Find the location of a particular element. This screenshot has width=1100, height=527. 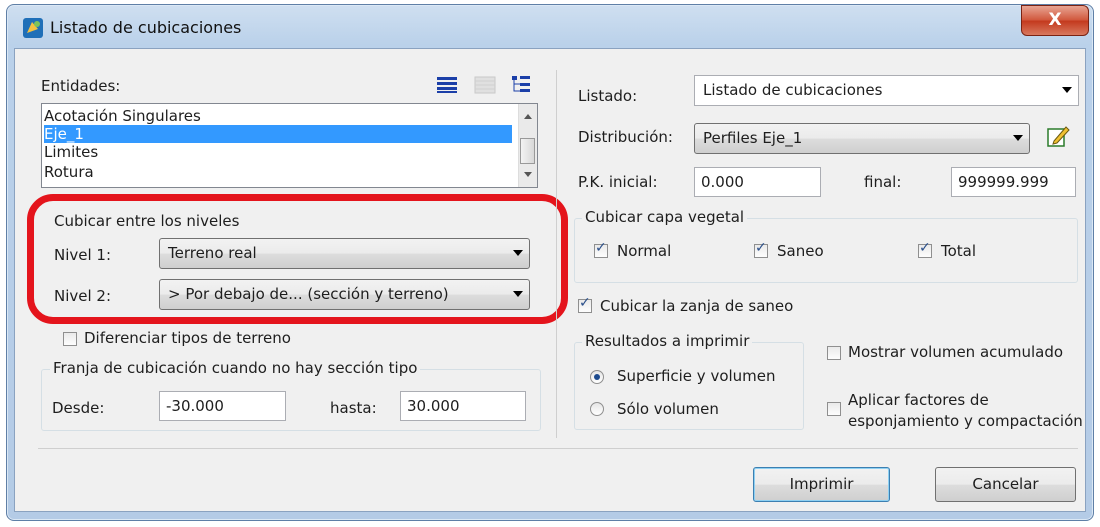

pk-final-input: 999999.999 is located at coordinates (1013, 182).